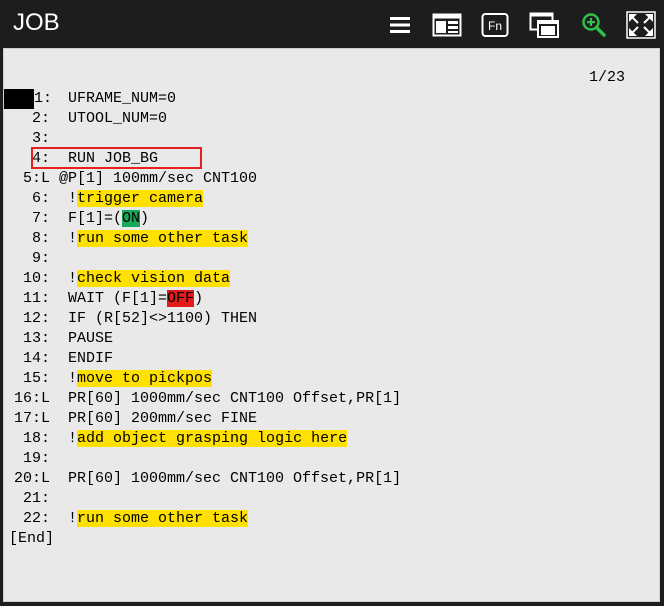  What do you see at coordinates (95, 218) in the screenshot?
I see `code-text: F[1]=(` at bounding box center [95, 218].